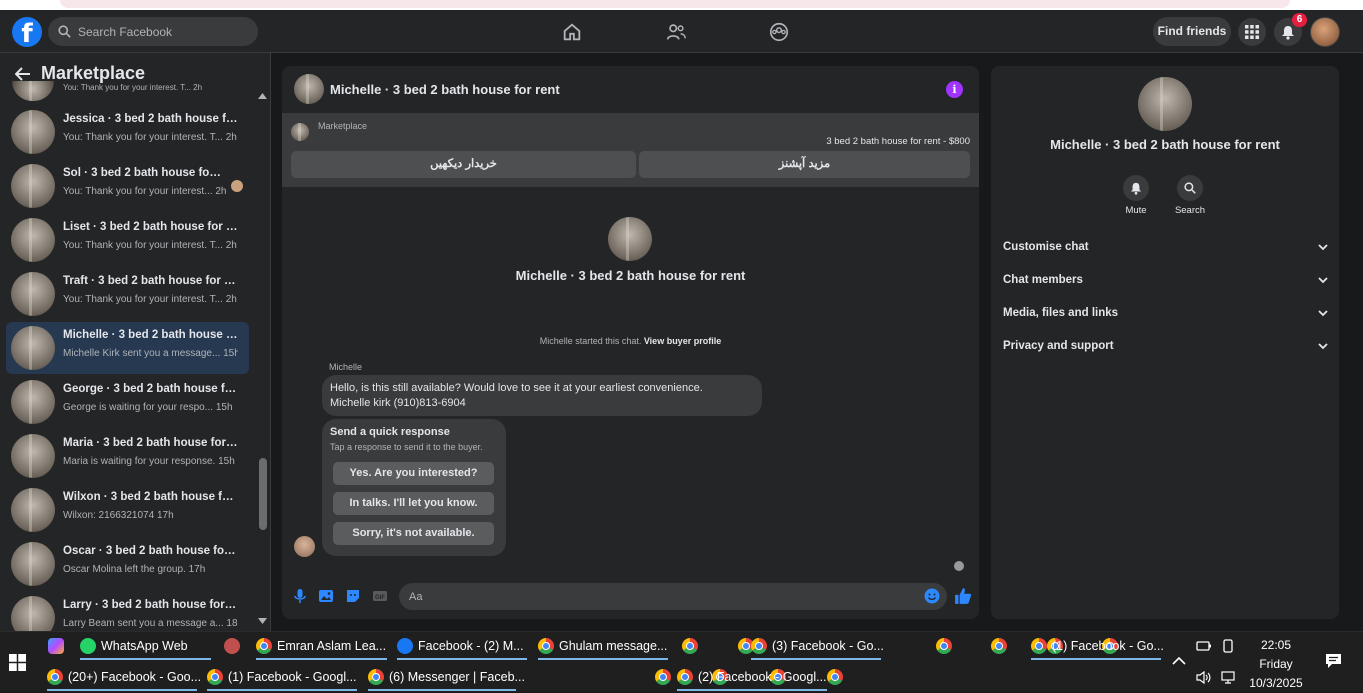  Describe the element at coordinates (572, 32) in the screenshot. I see `home-icon` at that location.